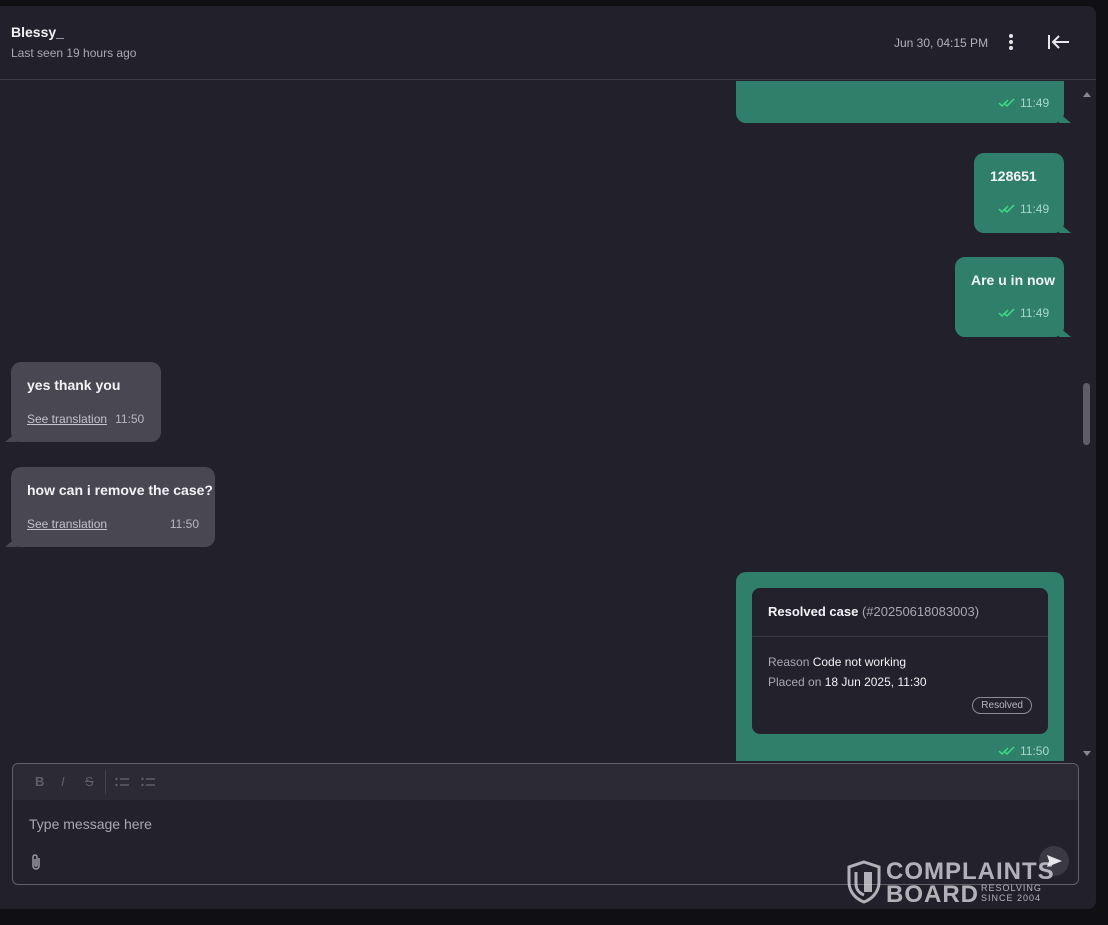  I want to click on italic-button: I, so click(63, 781).